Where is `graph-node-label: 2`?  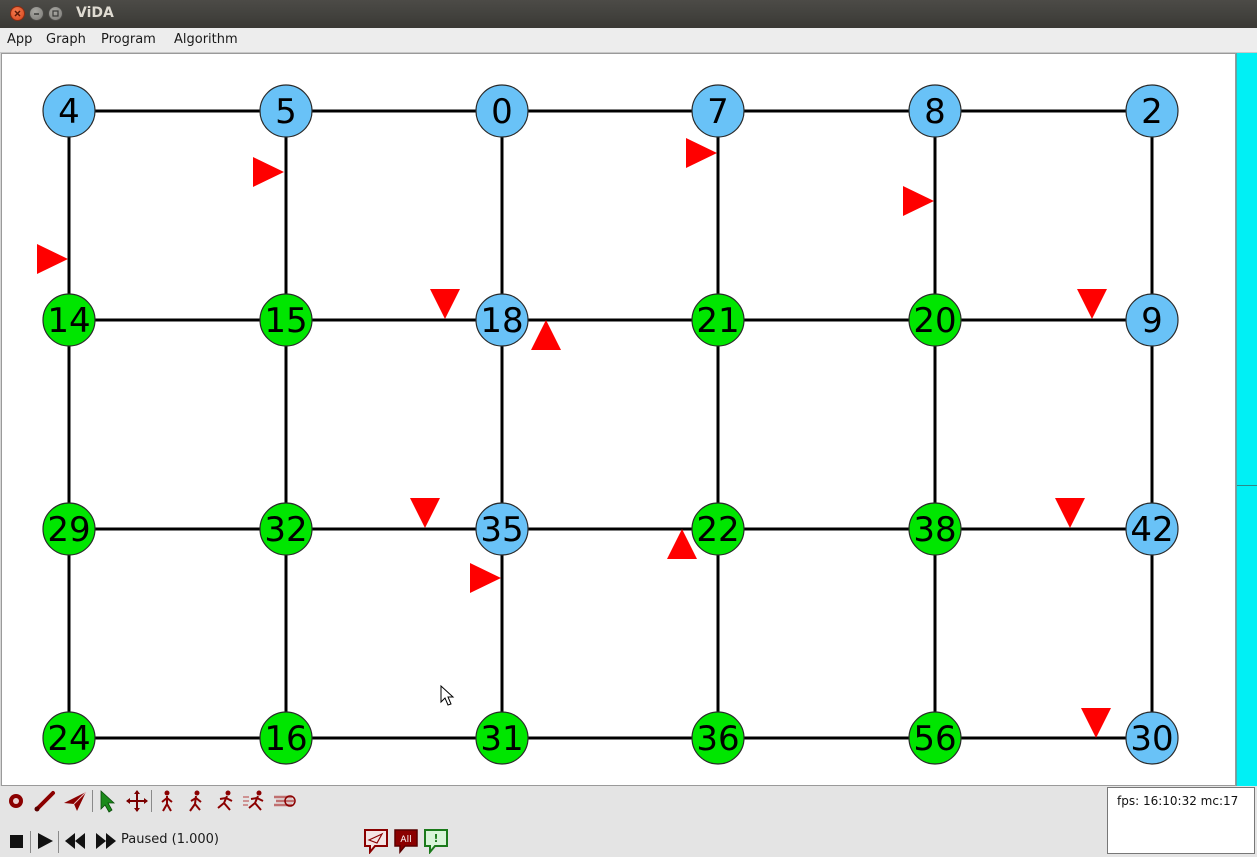
graph-node-label: 2 is located at coordinates (1152, 112).